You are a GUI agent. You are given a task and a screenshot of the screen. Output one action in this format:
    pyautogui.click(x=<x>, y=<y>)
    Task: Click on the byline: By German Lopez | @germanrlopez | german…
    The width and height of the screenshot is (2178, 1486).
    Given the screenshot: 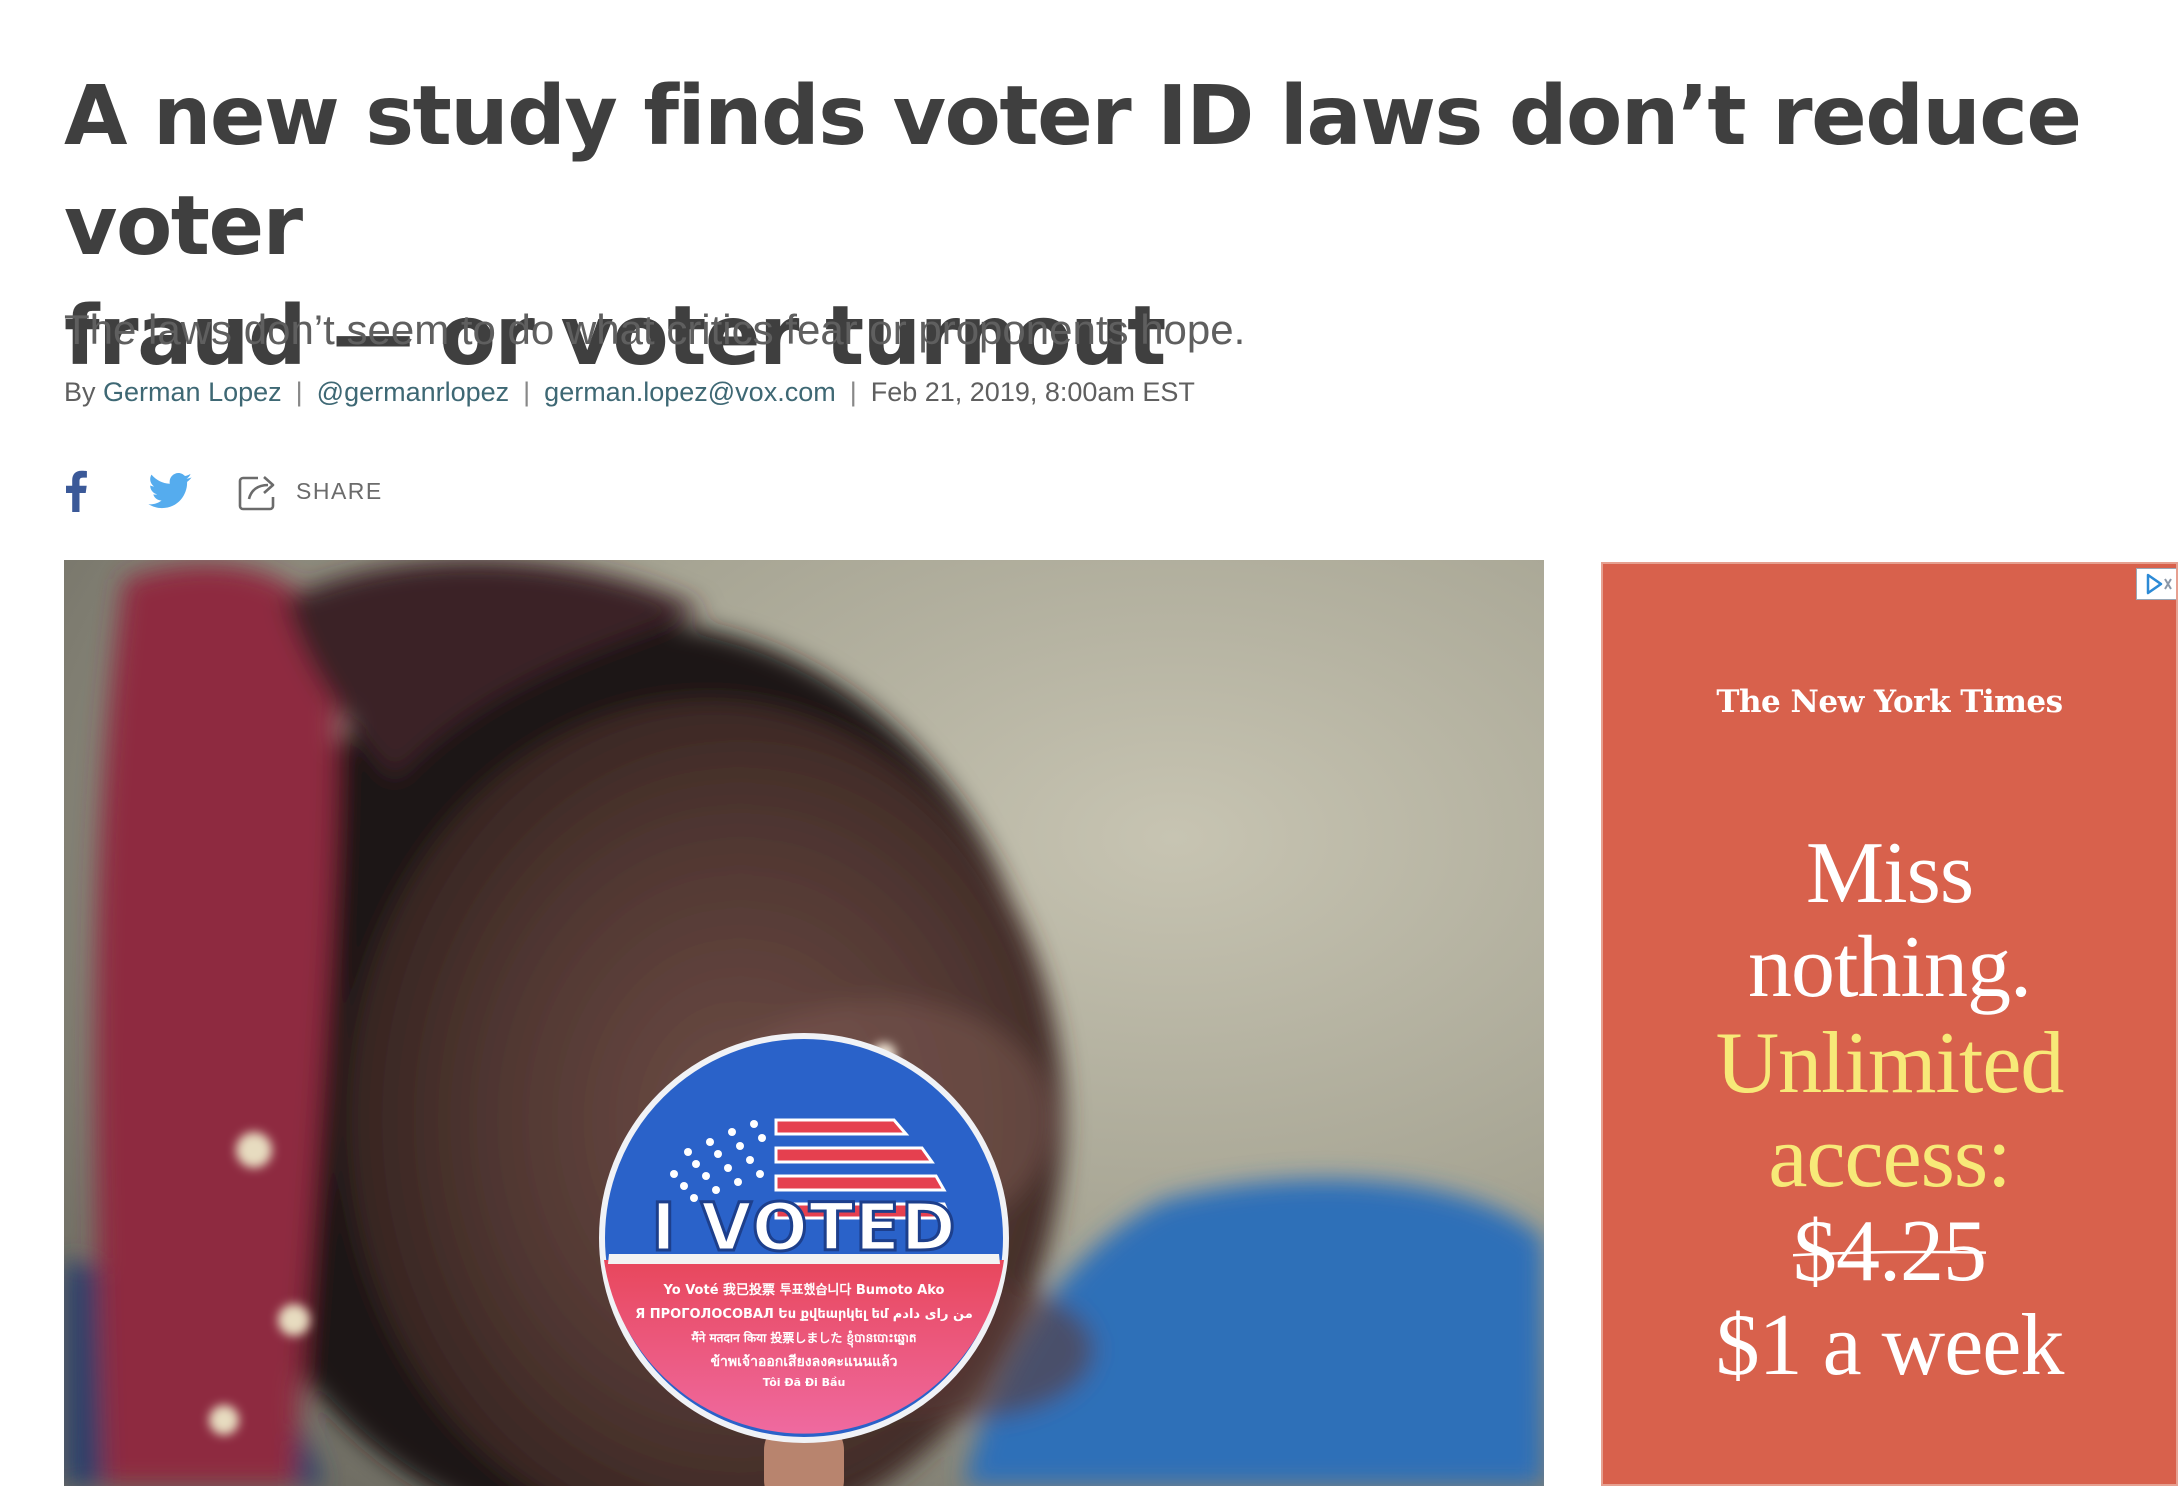 What is the action you would take?
    pyautogui.click(x=629, y=392)
    